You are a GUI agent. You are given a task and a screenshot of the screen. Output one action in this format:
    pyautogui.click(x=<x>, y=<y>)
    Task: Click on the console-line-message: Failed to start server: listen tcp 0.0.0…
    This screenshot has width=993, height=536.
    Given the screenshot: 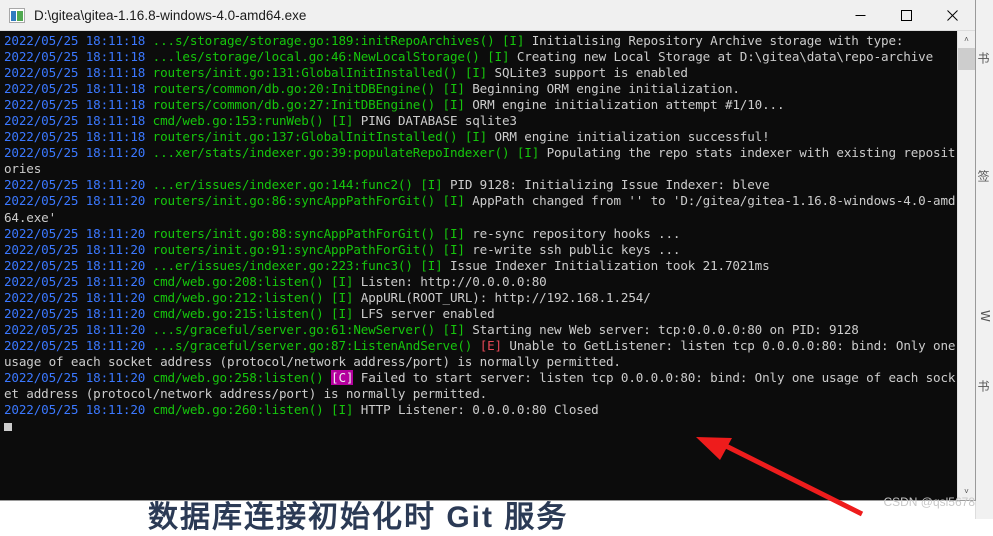 What is the action you would take?
    pyautogui.click(x=480, y=385)
    